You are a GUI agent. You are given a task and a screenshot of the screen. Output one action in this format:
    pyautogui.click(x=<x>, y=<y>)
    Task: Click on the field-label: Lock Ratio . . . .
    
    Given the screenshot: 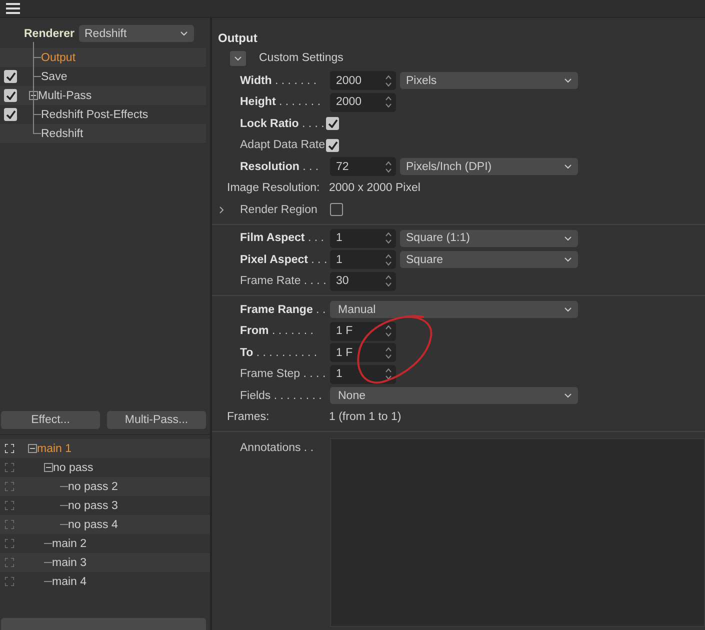 What is the action you would take?
    pyautogui.click(x=283, y=124)
    